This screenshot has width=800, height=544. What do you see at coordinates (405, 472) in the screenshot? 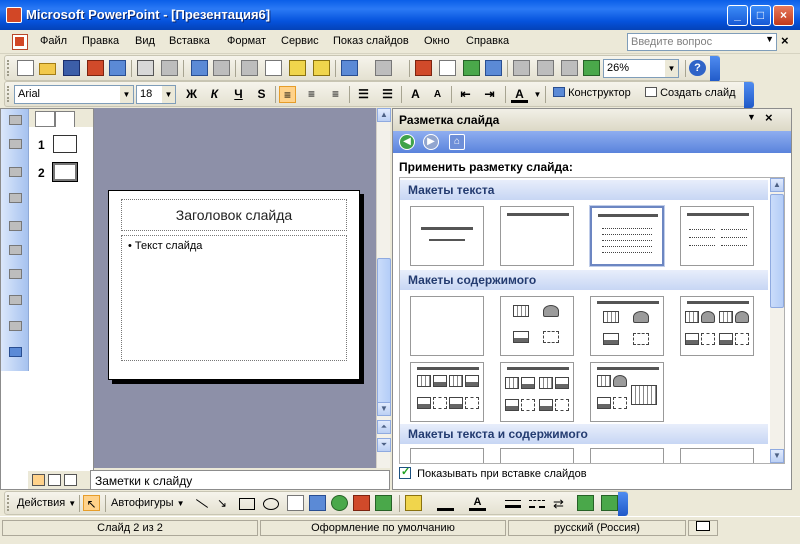
I see `checkbox-checked-icon` at bounding box center [405, 472].